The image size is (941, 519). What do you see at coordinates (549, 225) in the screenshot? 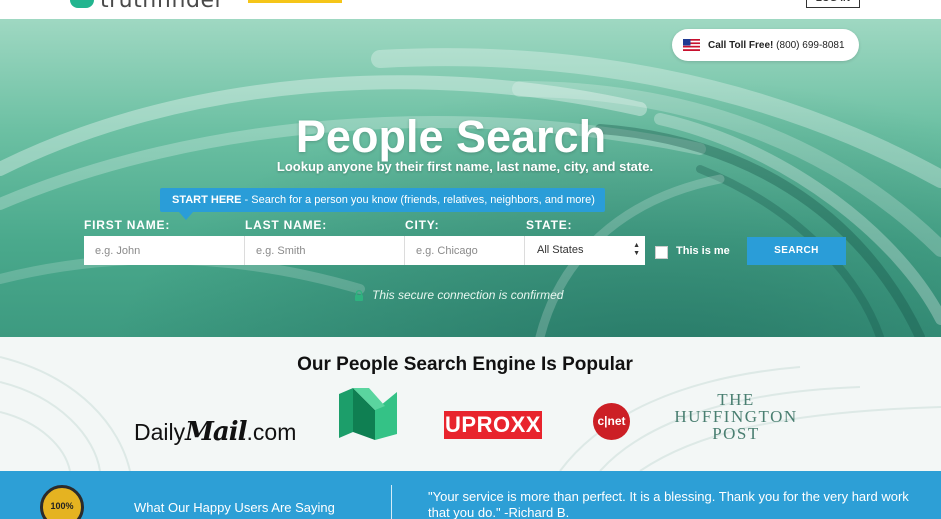
I see `state-label: STATE:` at bounding box center [549, 225].